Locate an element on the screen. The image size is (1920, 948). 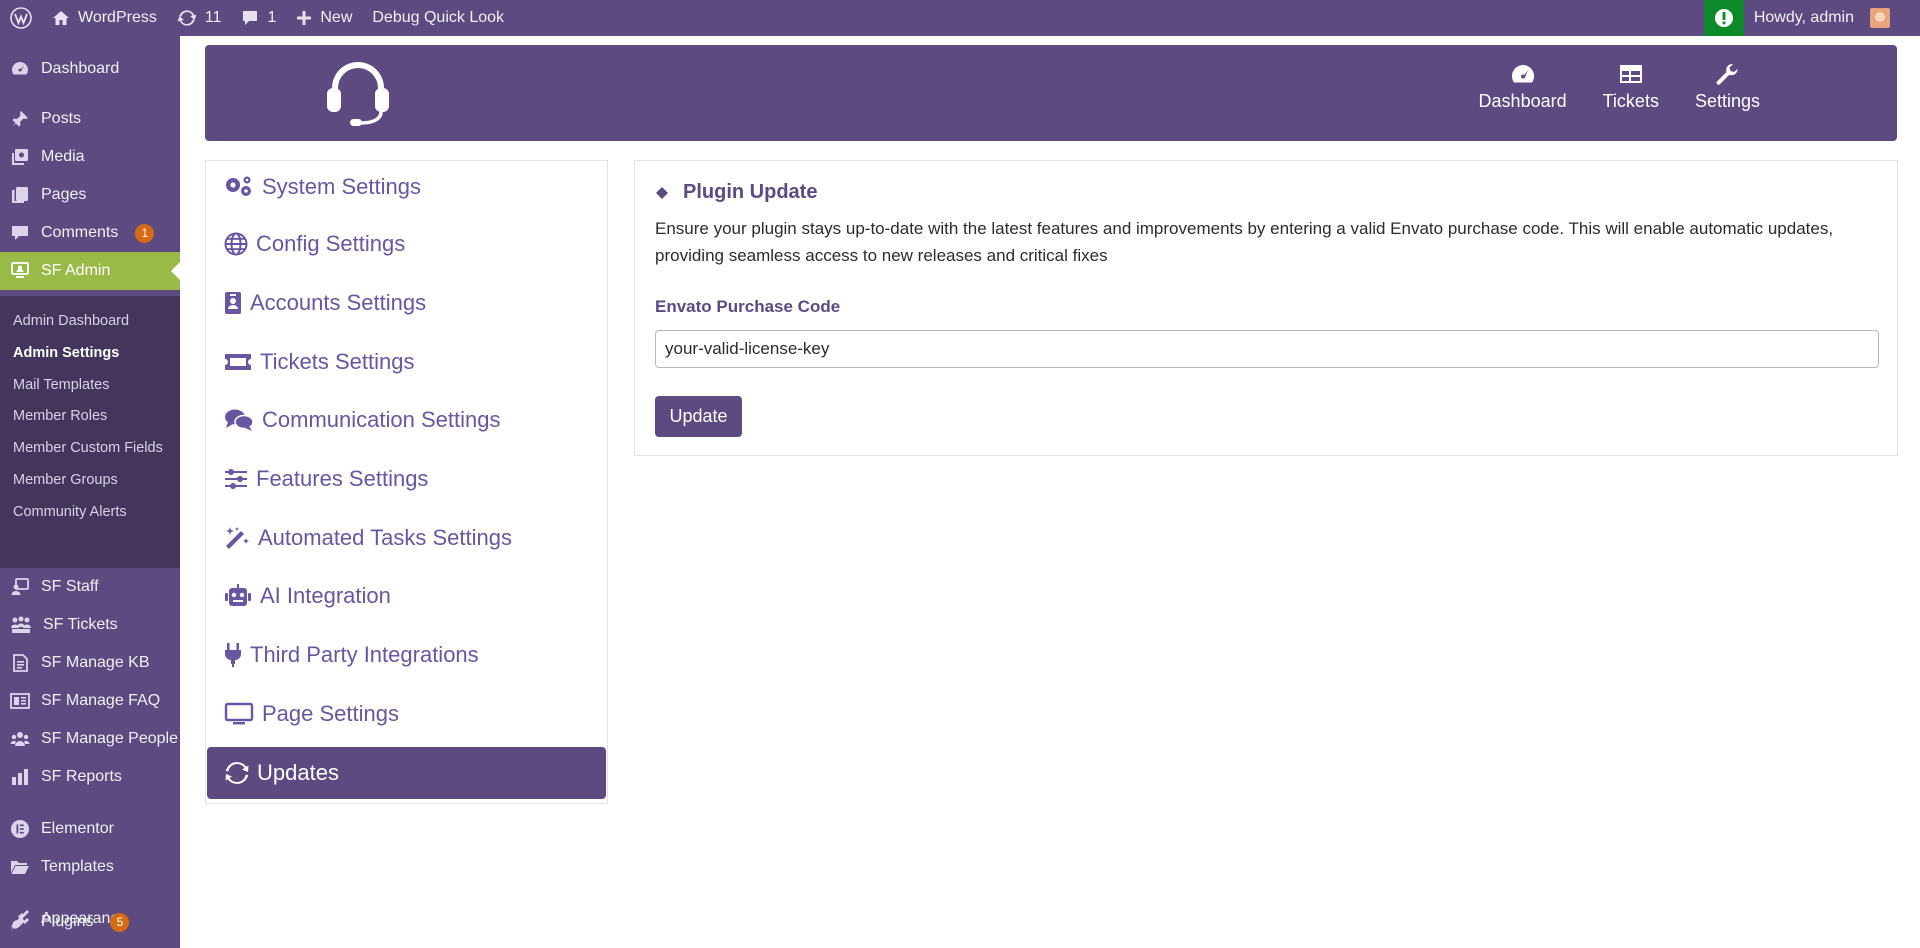
settings-nav-features: Features Settings is located at coordinates (406, 479).